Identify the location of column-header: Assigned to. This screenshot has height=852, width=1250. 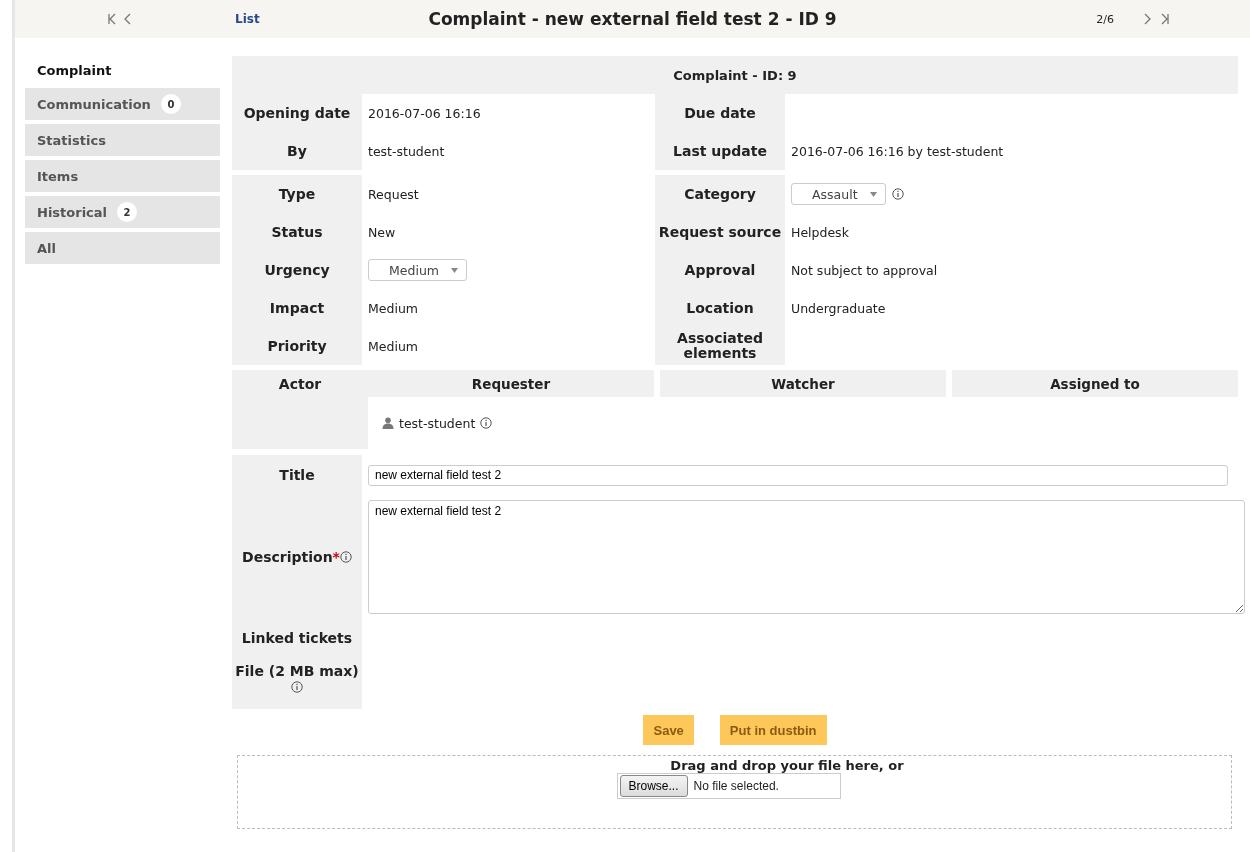
(1095, 383).